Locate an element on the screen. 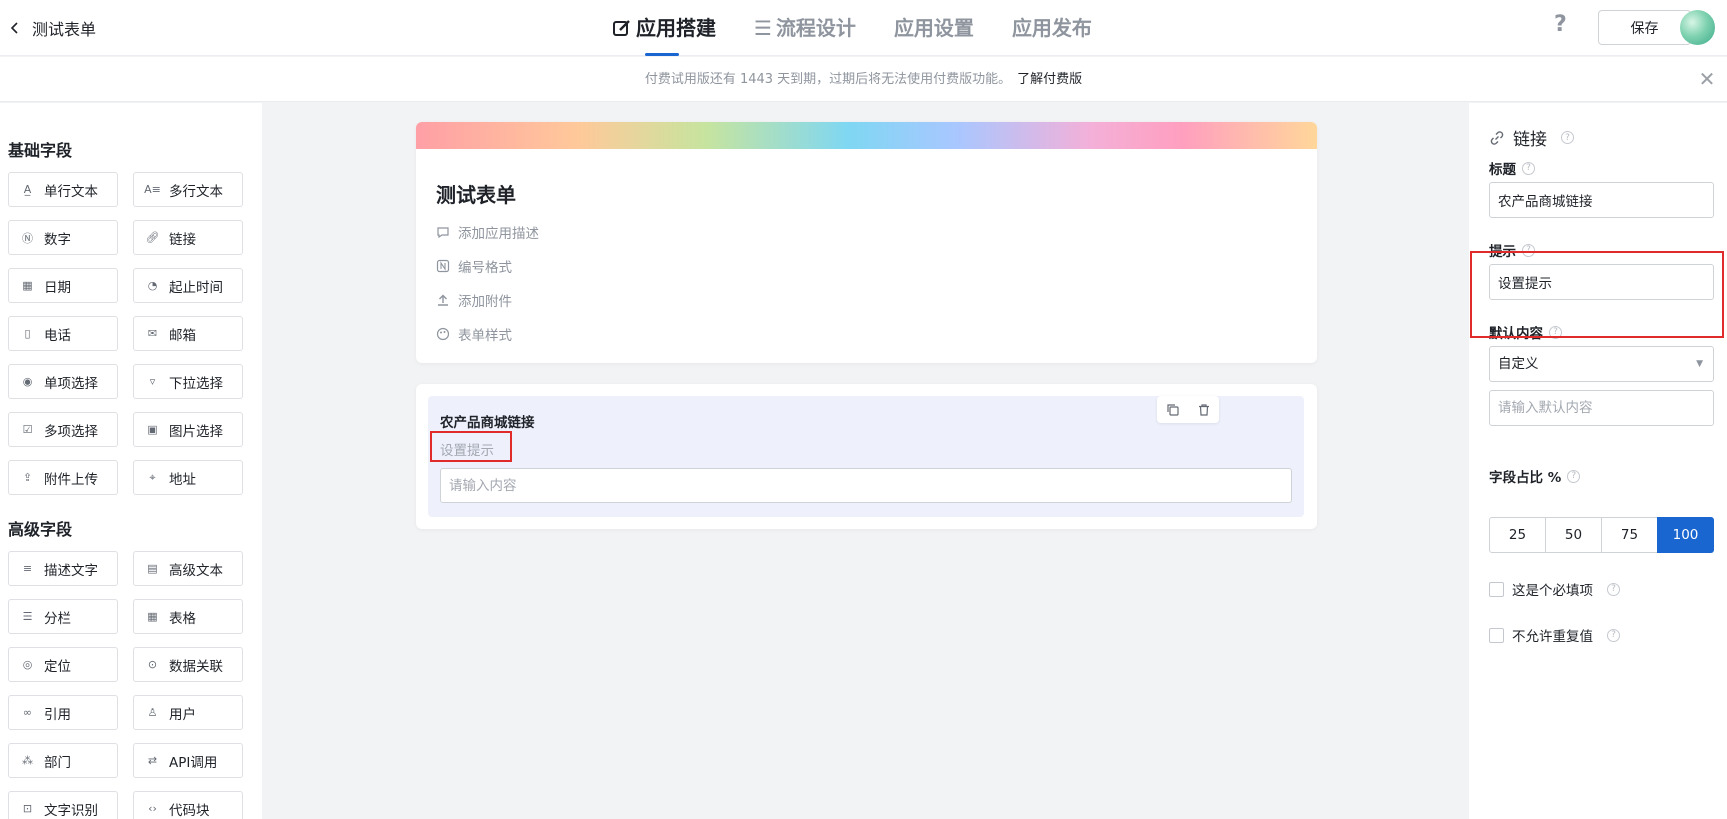  upload-icon: ⇪ is located at coordinates (27, 477).